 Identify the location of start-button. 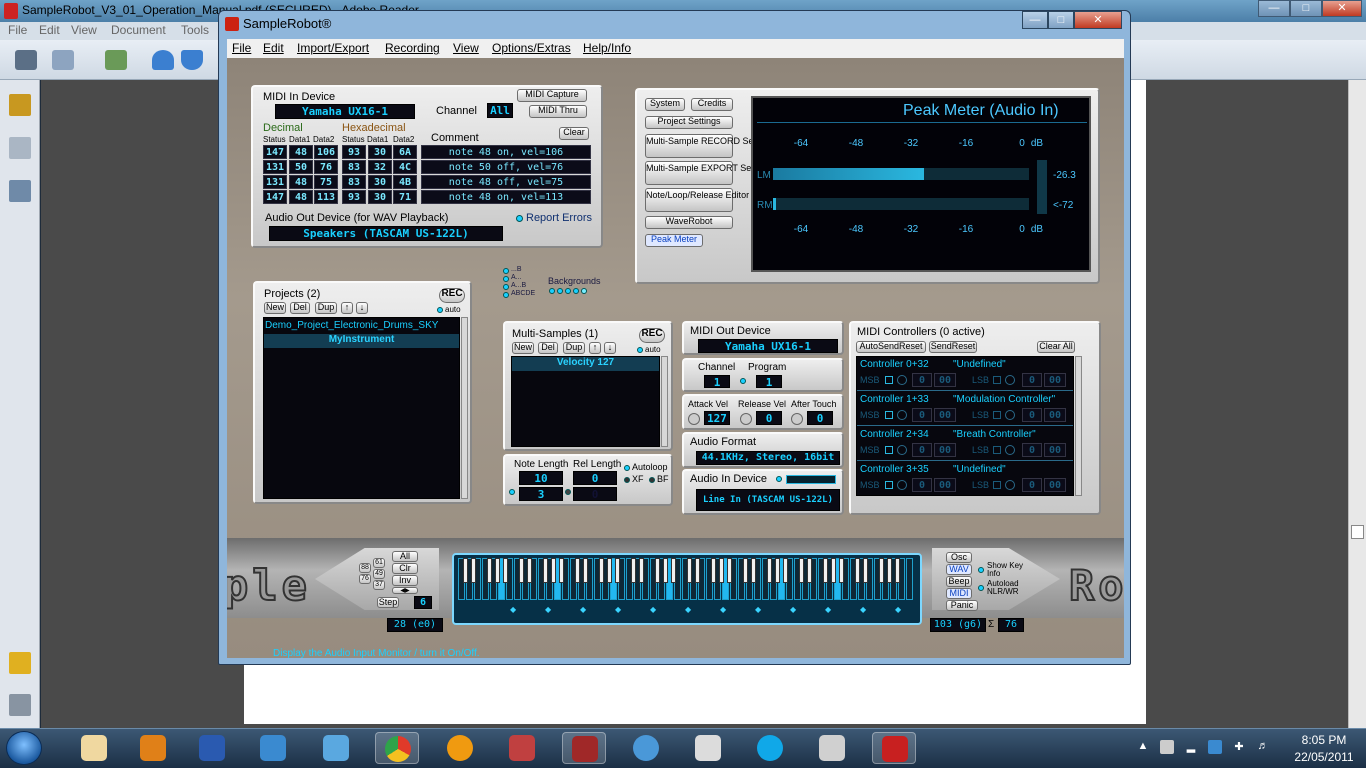
(24, 748).